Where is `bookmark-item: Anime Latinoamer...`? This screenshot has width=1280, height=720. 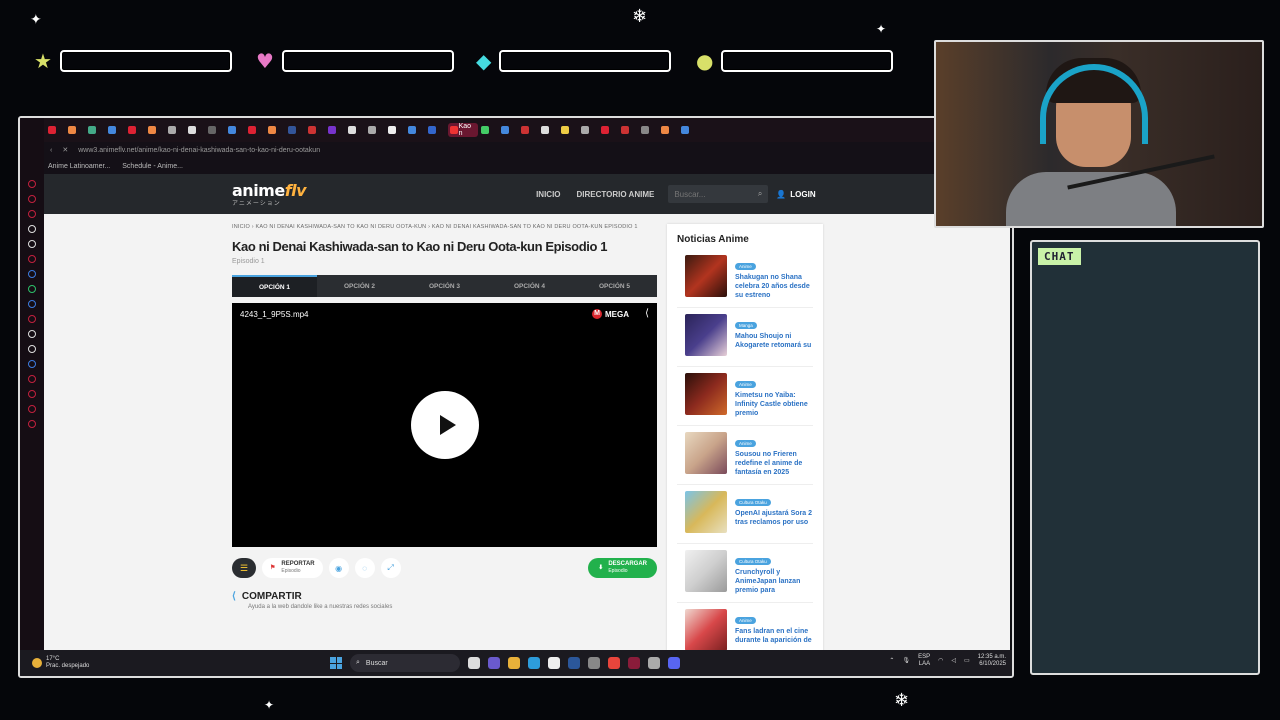
bookmark-item: Anime Latinoamer... is located at coordinates (79, 166).